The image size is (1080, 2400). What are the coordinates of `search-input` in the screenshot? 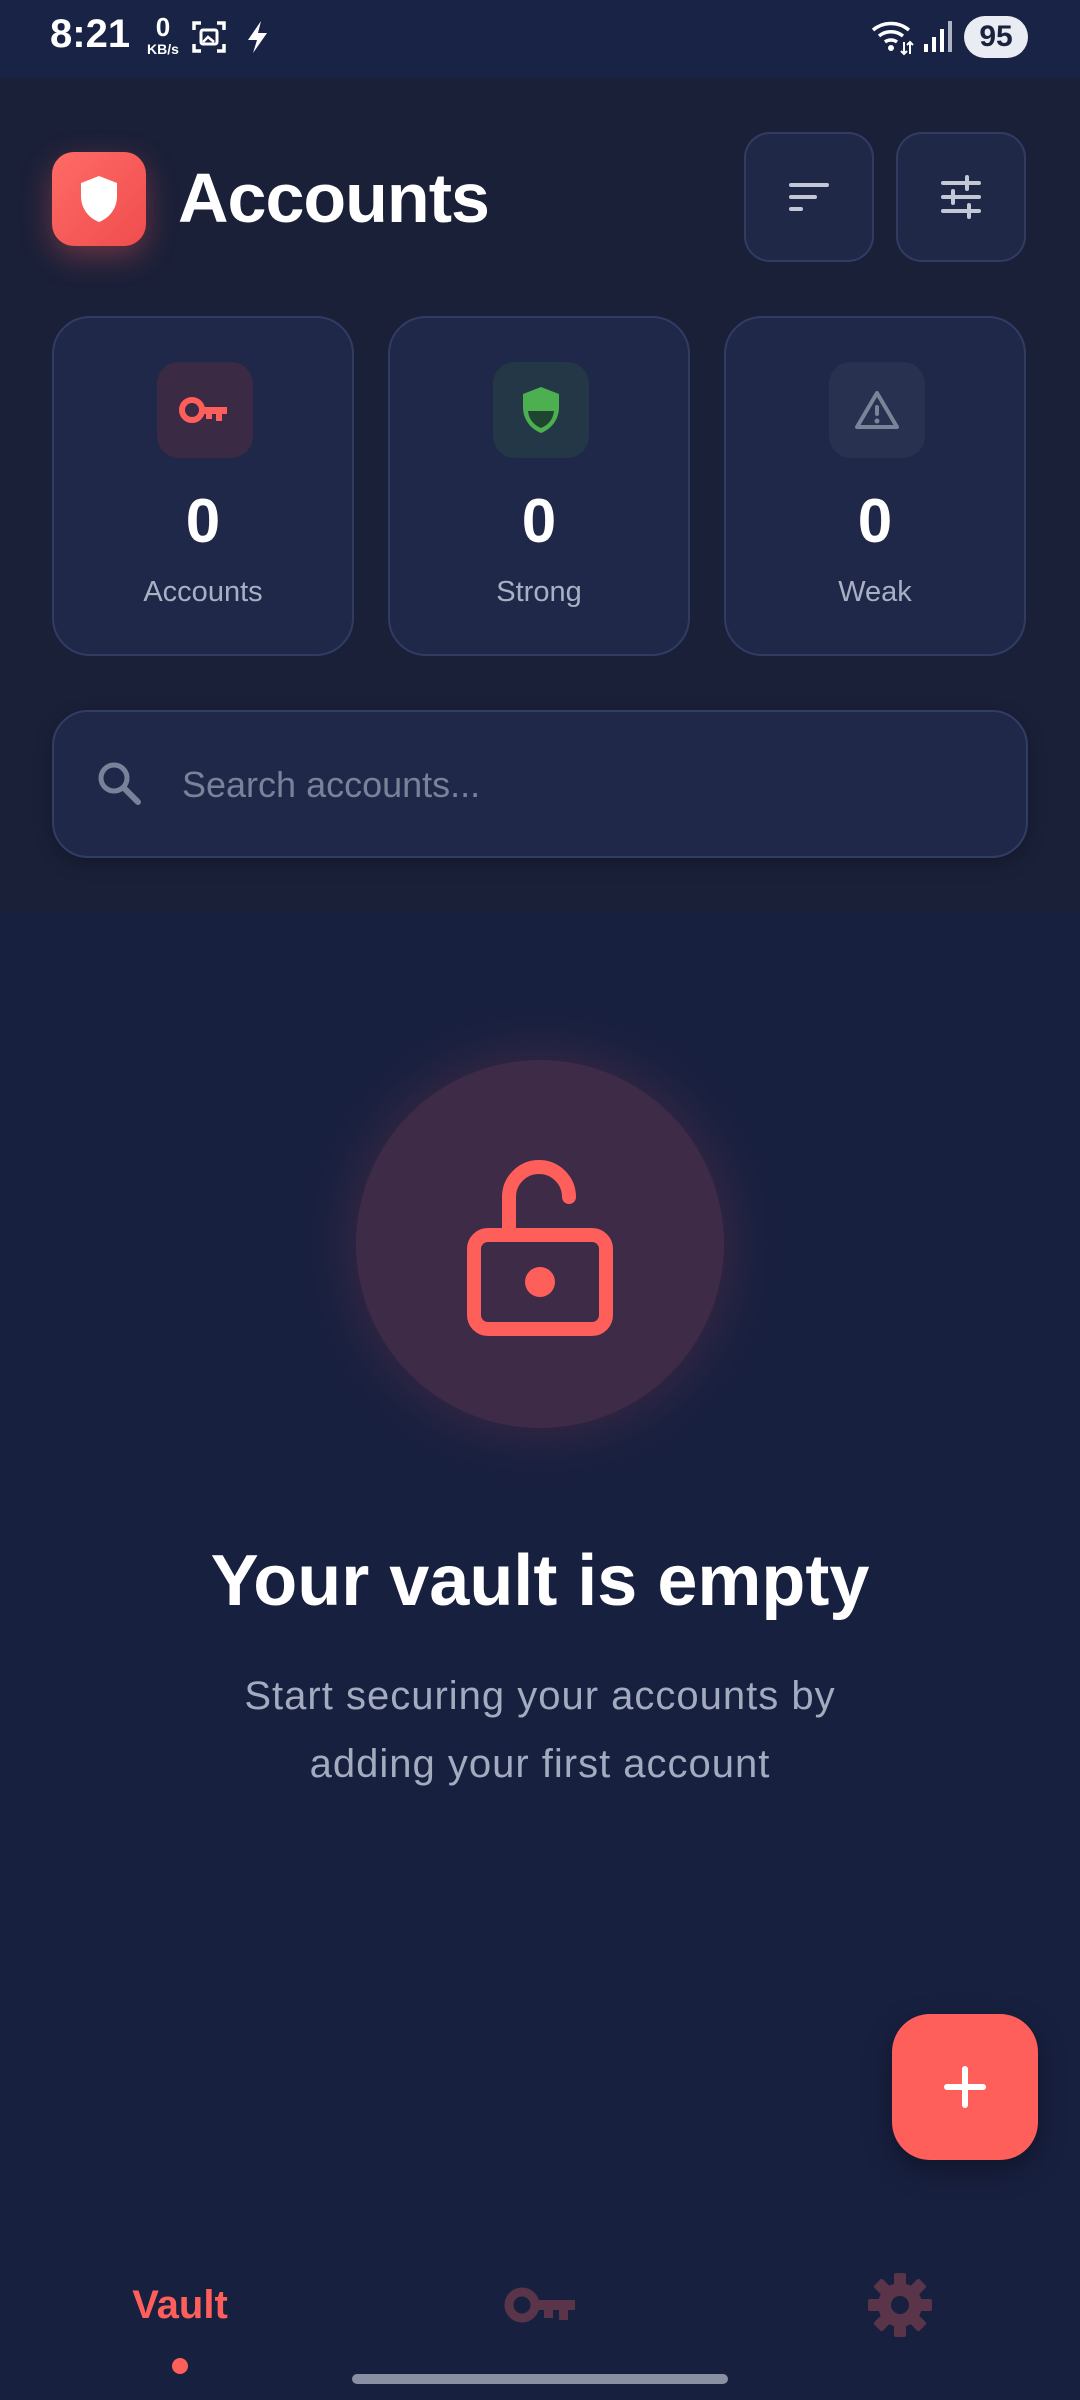 It's located at (582, 785).